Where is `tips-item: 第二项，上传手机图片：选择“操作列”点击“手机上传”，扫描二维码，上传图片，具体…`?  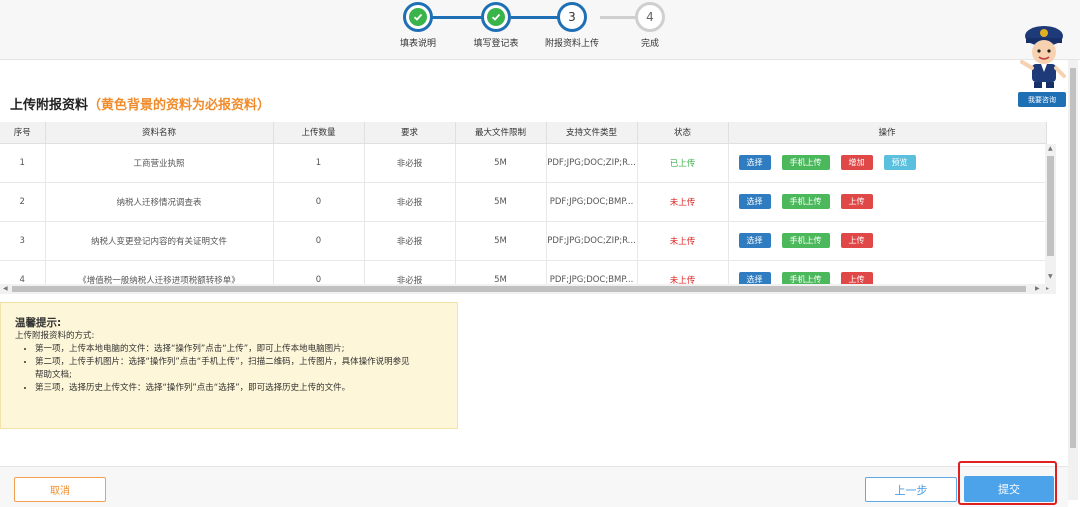
tips-item: 第二项，上传手机图片：选择“操作列”点击“手机上传”，扫描二维码，上传图片，具体… is located at coordinates (239, 369).